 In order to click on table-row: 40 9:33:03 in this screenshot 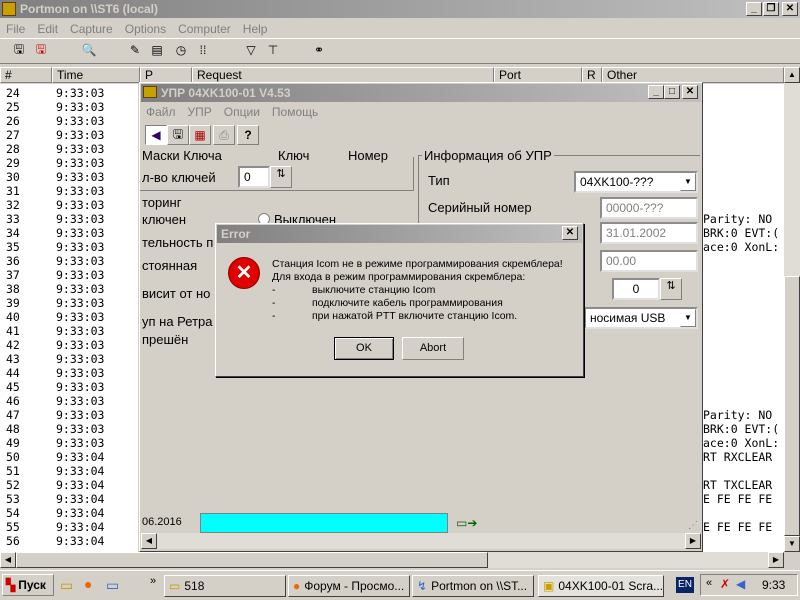, I will do `click(69, 317)`.